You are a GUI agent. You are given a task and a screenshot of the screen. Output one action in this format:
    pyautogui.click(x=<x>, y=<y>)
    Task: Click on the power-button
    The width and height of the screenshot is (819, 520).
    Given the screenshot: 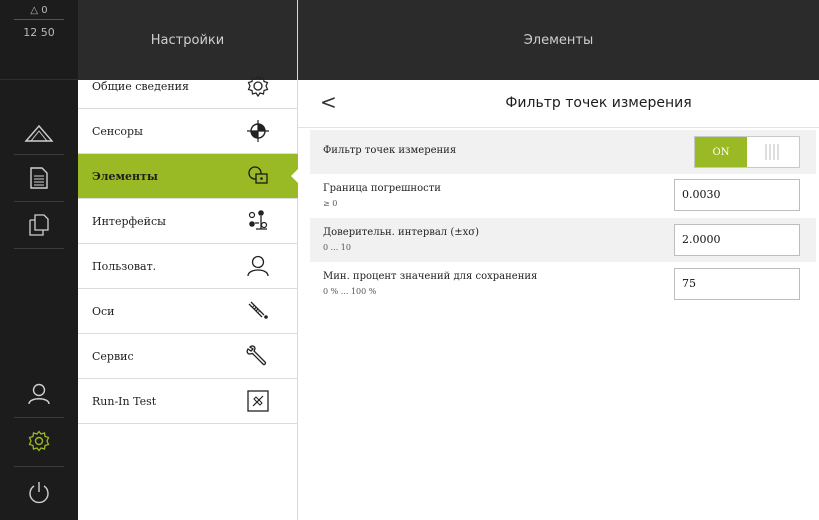 What is the action you would take?
    pyautogui.click(x=39, y=493)
    